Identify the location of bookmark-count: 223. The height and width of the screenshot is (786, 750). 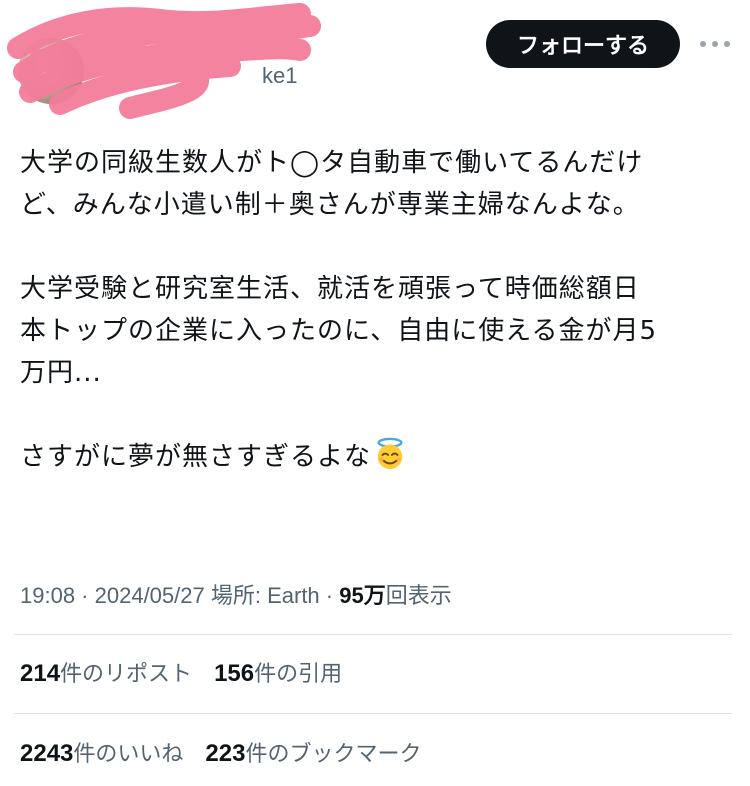
(225, 753).